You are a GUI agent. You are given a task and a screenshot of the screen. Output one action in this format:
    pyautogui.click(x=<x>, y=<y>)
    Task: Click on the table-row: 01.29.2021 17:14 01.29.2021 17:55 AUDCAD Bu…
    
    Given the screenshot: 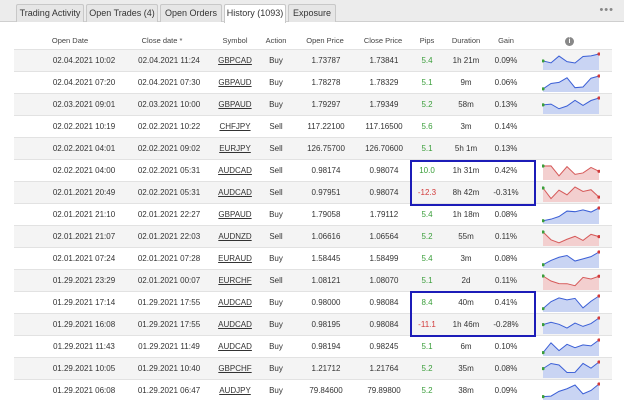 What is the action you would take?
    pyautogui.click(x=313, y=302)
    